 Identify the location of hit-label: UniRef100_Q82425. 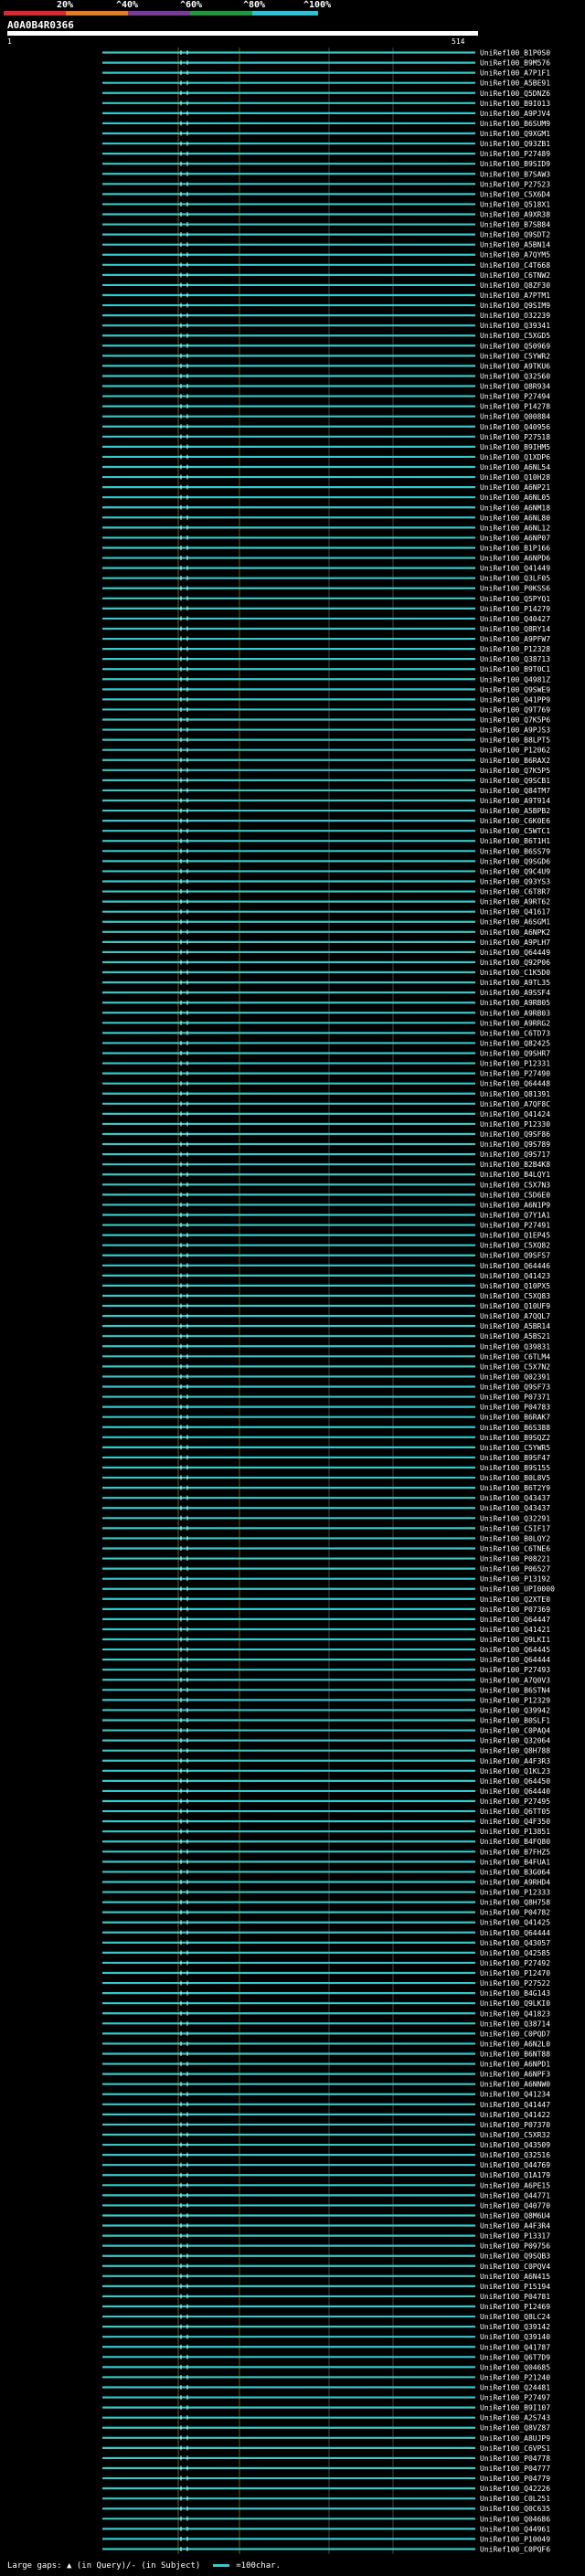
(515, 1043).